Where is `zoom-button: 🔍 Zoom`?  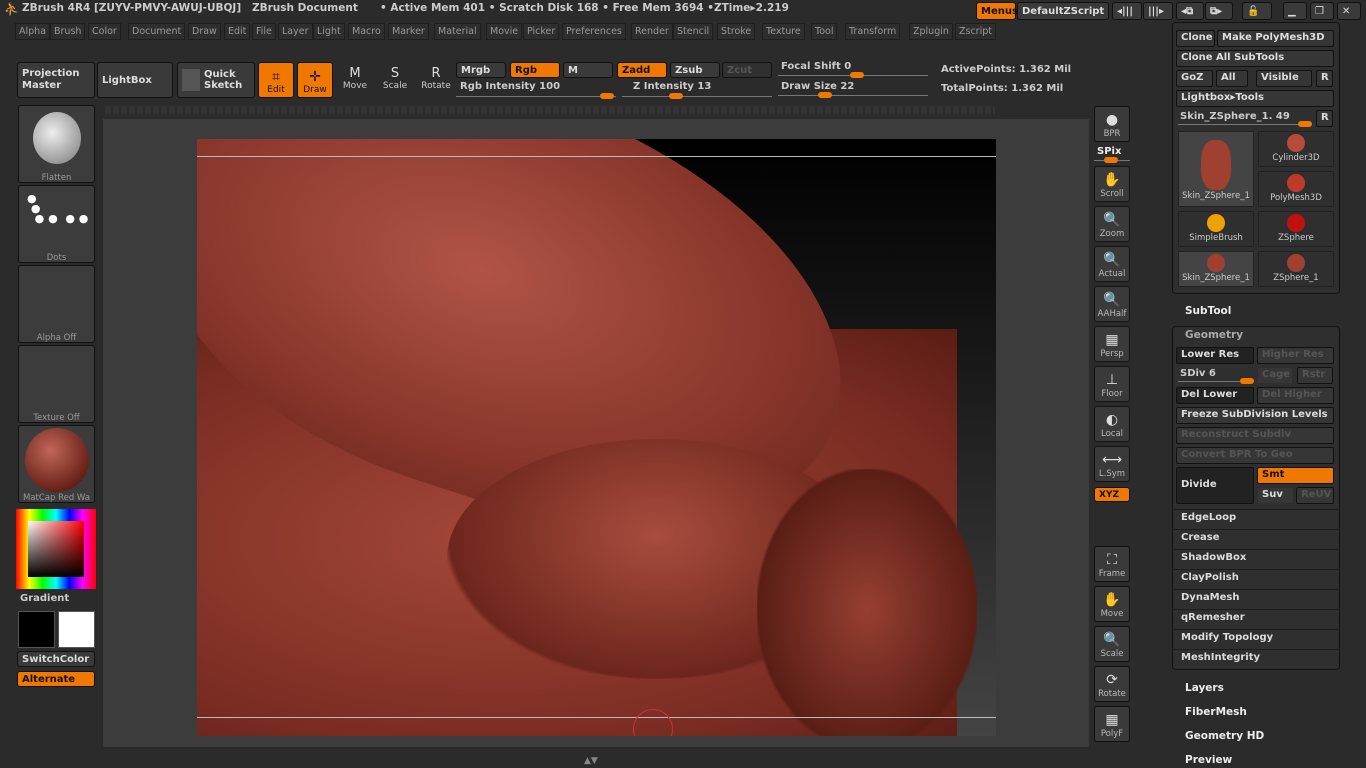
zoom-button: 🔍 Zoom is located at coordinates (1112, 224).